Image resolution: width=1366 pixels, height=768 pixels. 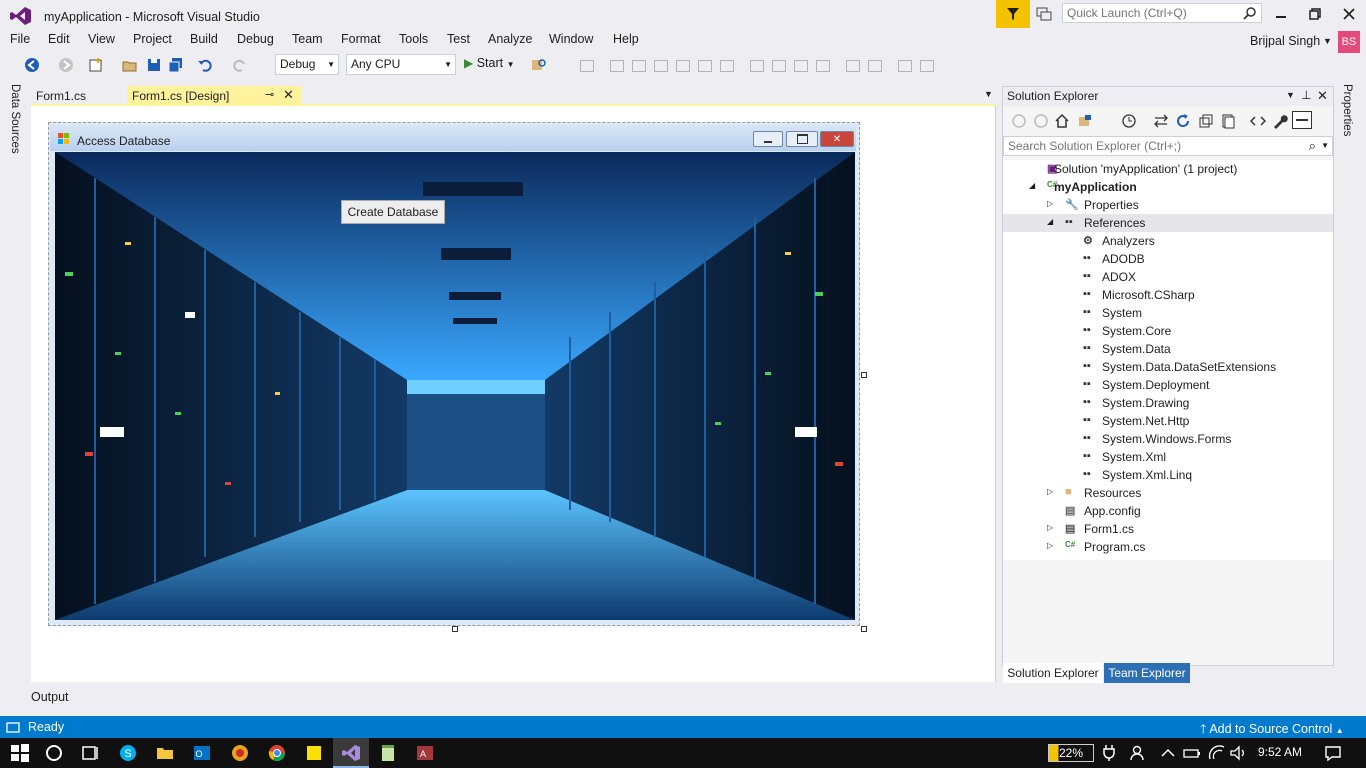 I want to click on menu-team: Team, so click(x=307, y=39).